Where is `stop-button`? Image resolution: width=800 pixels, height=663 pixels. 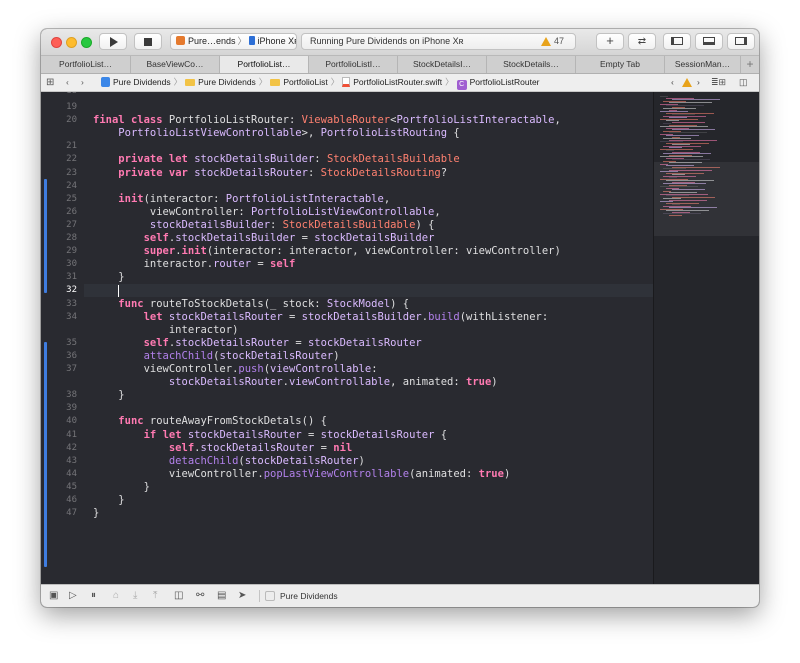
stop-button is located at coordinates (148, 41).